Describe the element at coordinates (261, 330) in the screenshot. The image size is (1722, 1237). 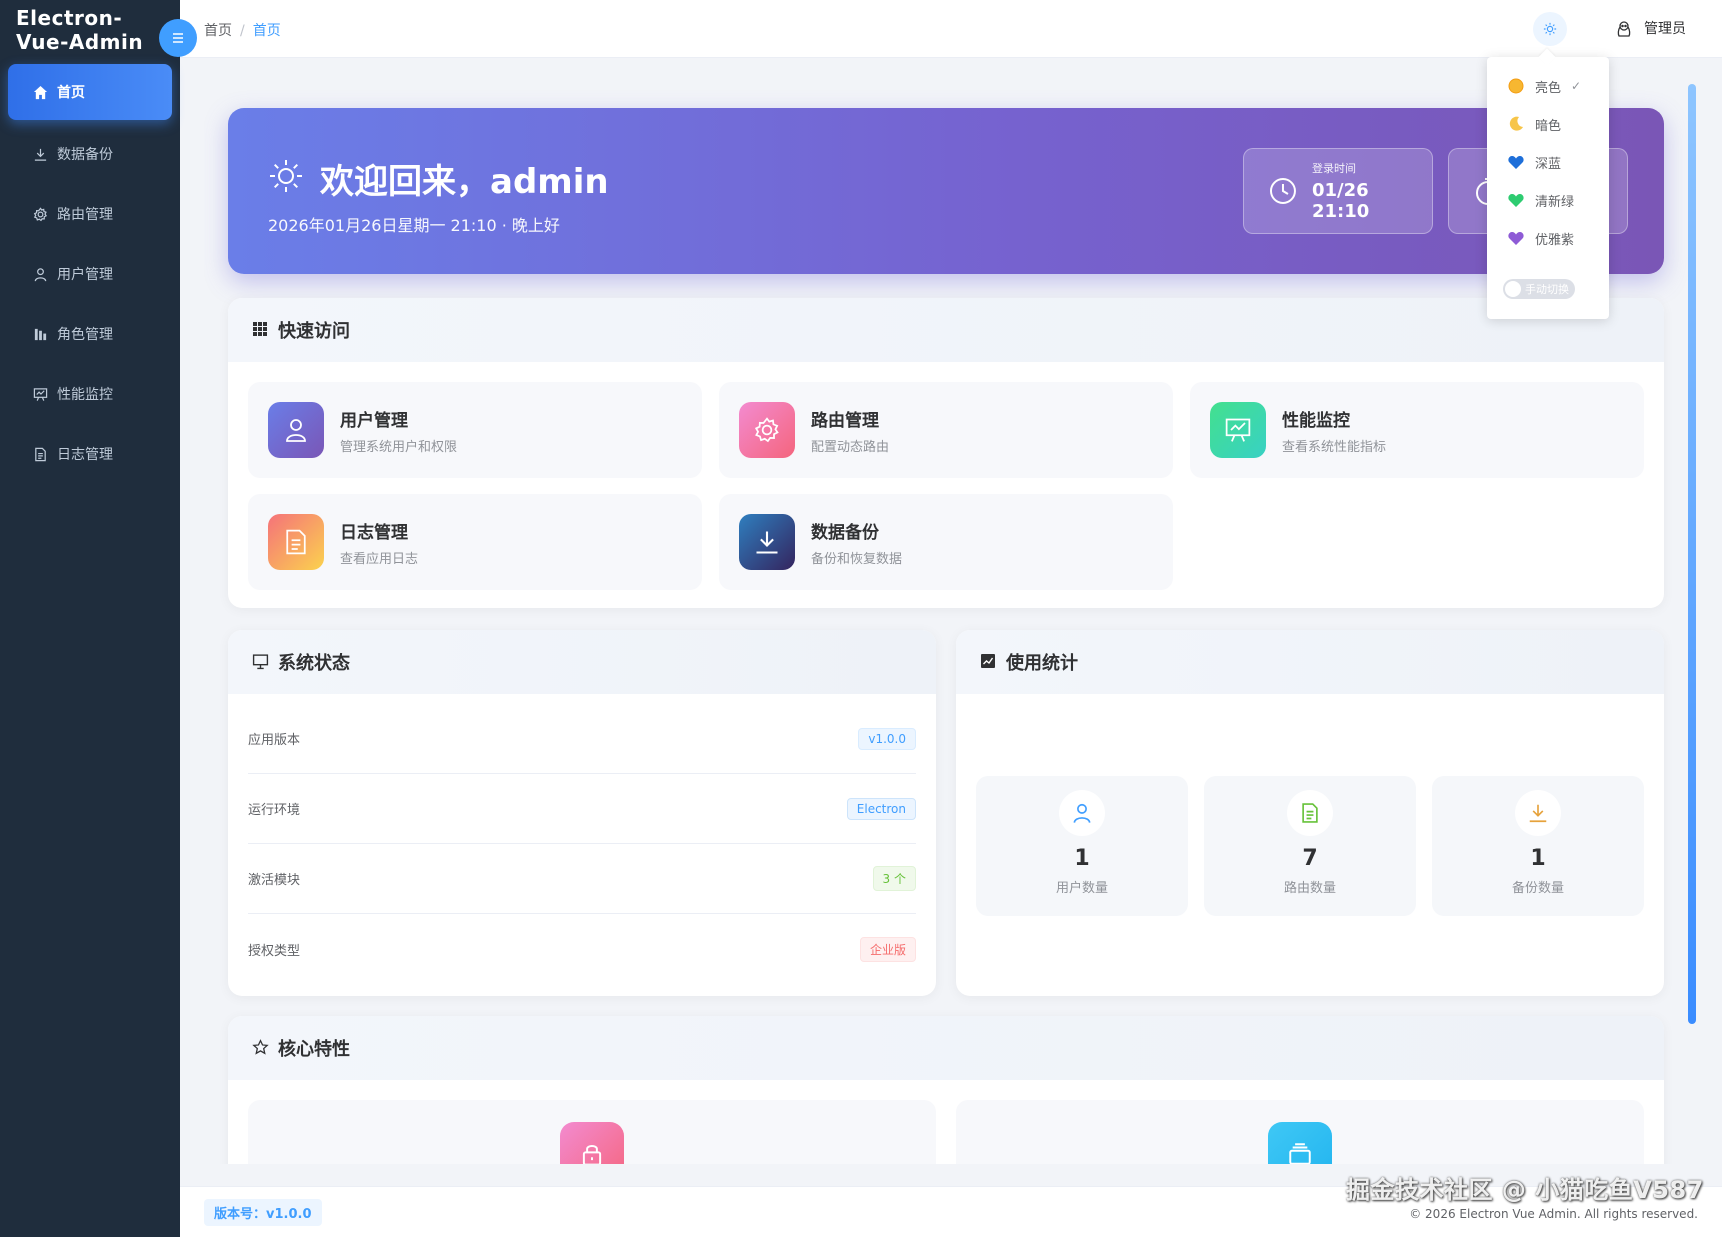
I see `grid-icon` at that location.